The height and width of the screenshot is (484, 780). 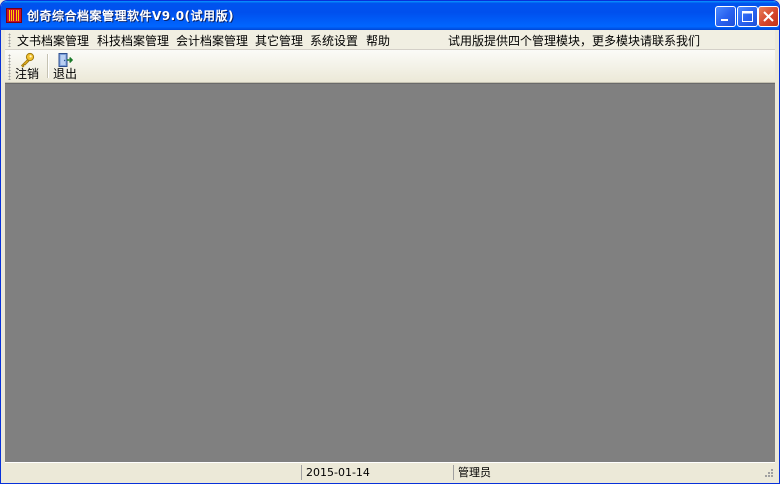 I want to click on maximize-icon, so click(x=747, y=16).